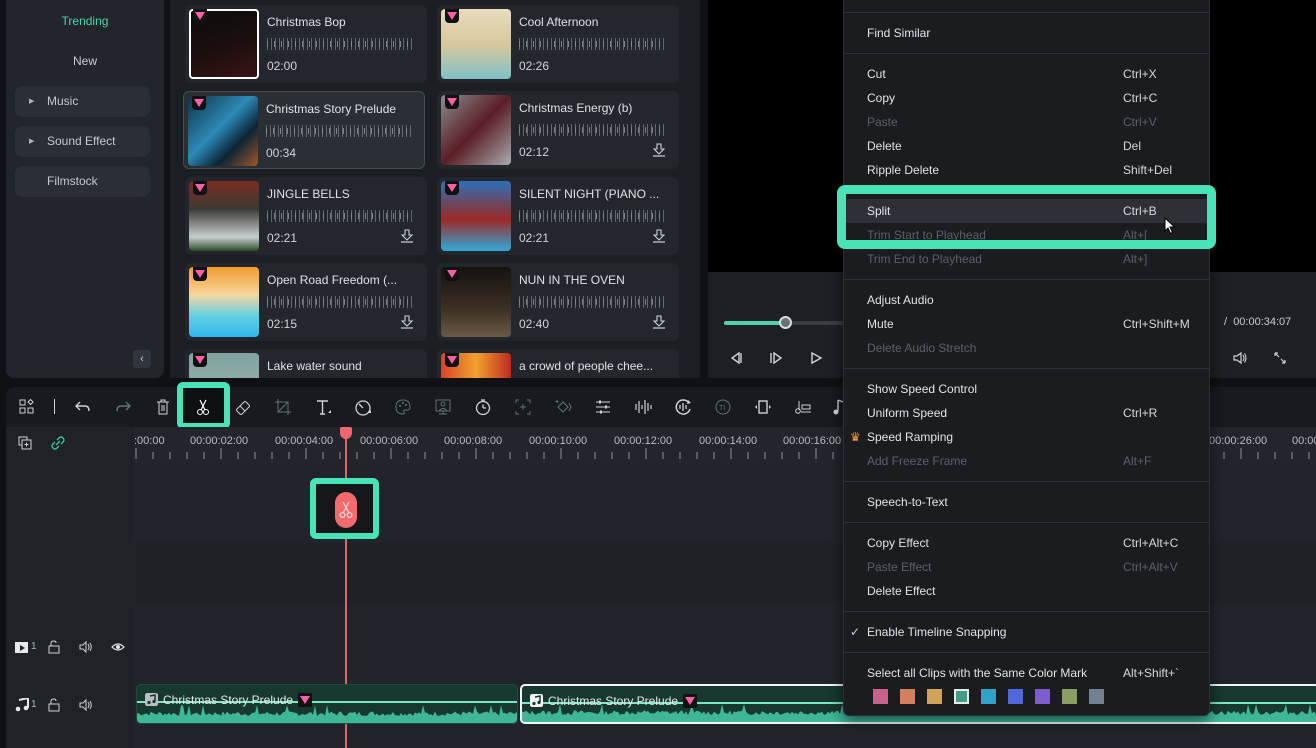  What do you see at coordinates (85, 21) in the screenshot?
I see `tab-trending: Trending` at bounding box center [85, 21].